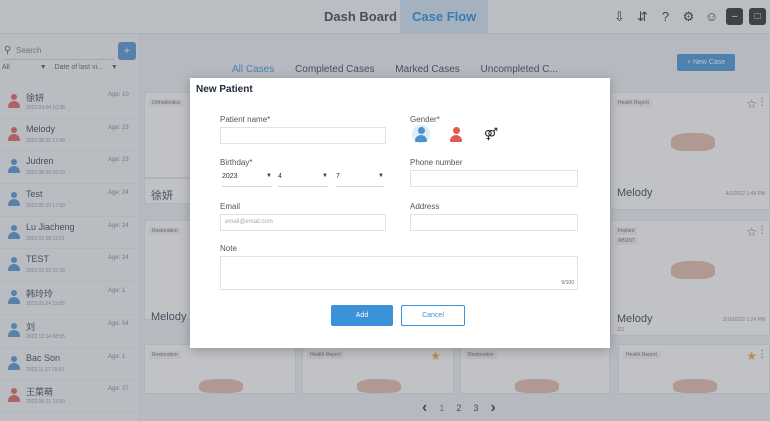 The height and width of the screenshot is (421, 770). I want to click on couple-icon: ⚤, so click(491, 134).